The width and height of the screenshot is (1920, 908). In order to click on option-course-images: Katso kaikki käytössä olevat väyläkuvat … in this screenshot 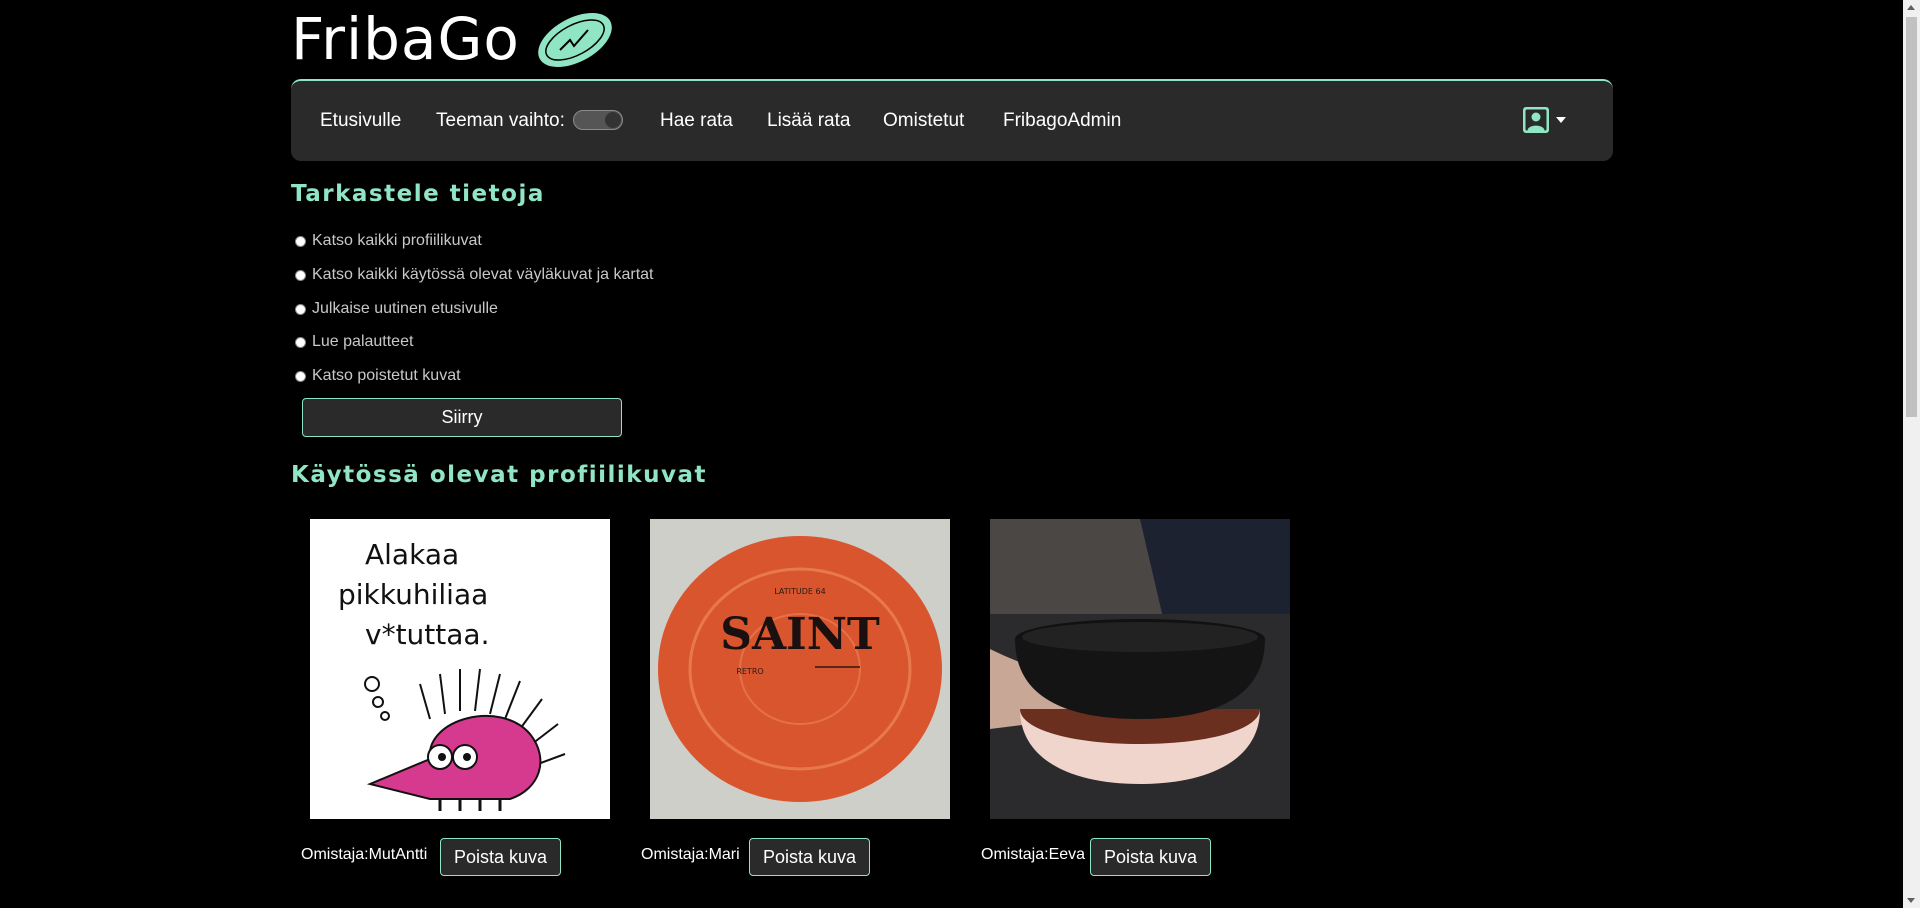, I will do `click(474, 275)`.